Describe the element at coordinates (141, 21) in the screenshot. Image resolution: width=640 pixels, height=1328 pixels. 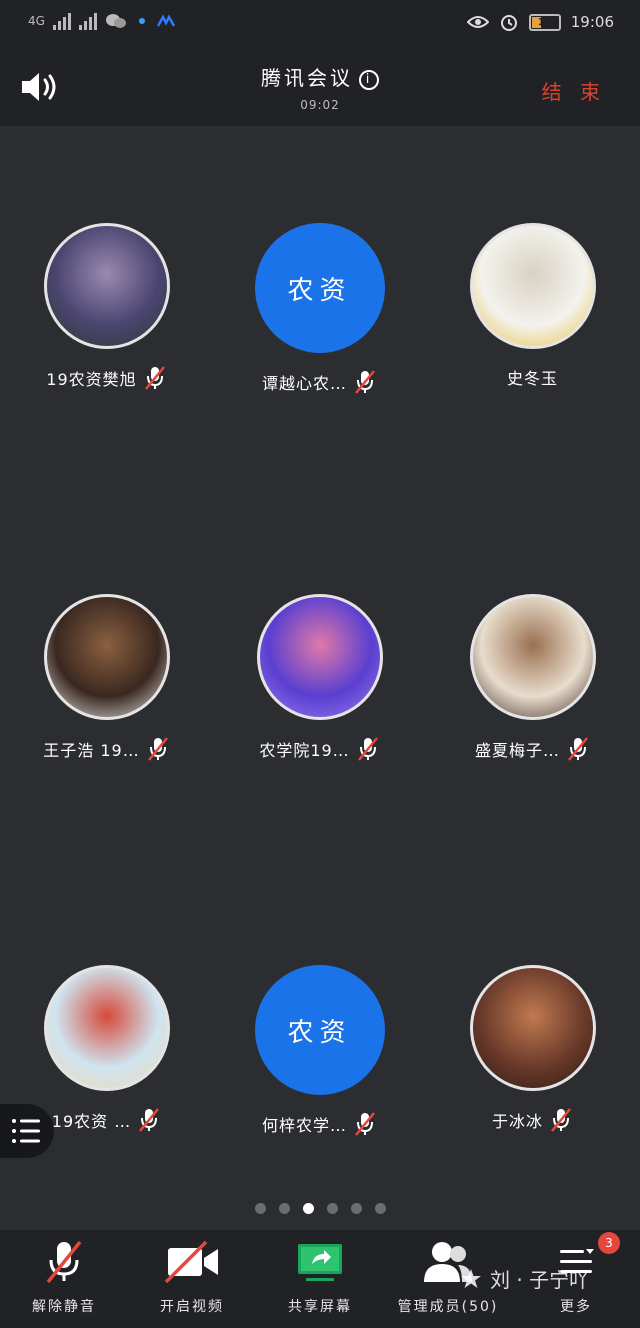
I see `sparkle-icon` at that location.